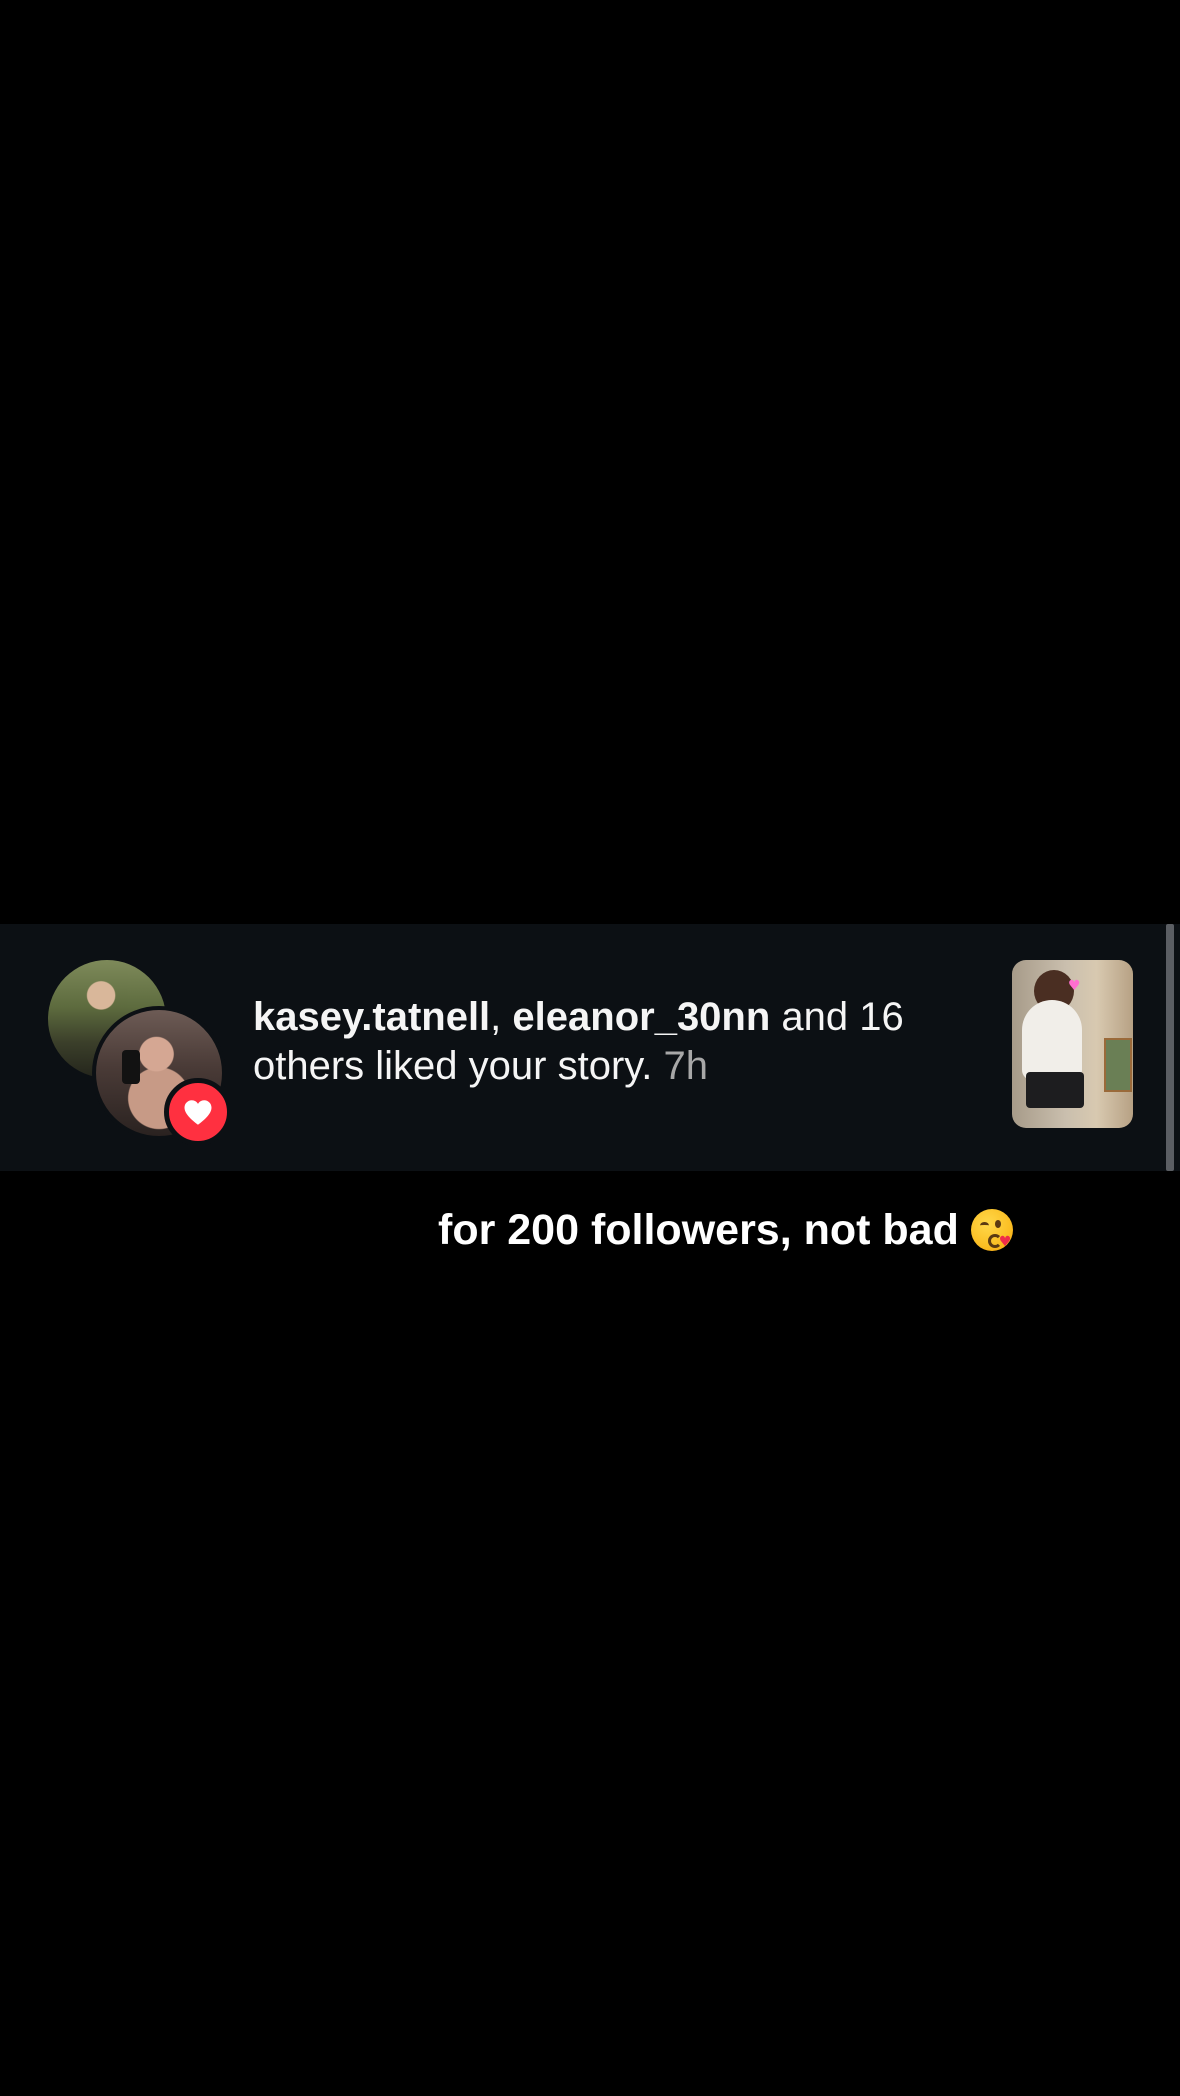 The height and width of the screenshot is (2096, 1180). Describe the element at coordinates (371, 1017) in the screenshot. I see `username-link-1: kasey.tatnell` at that location.